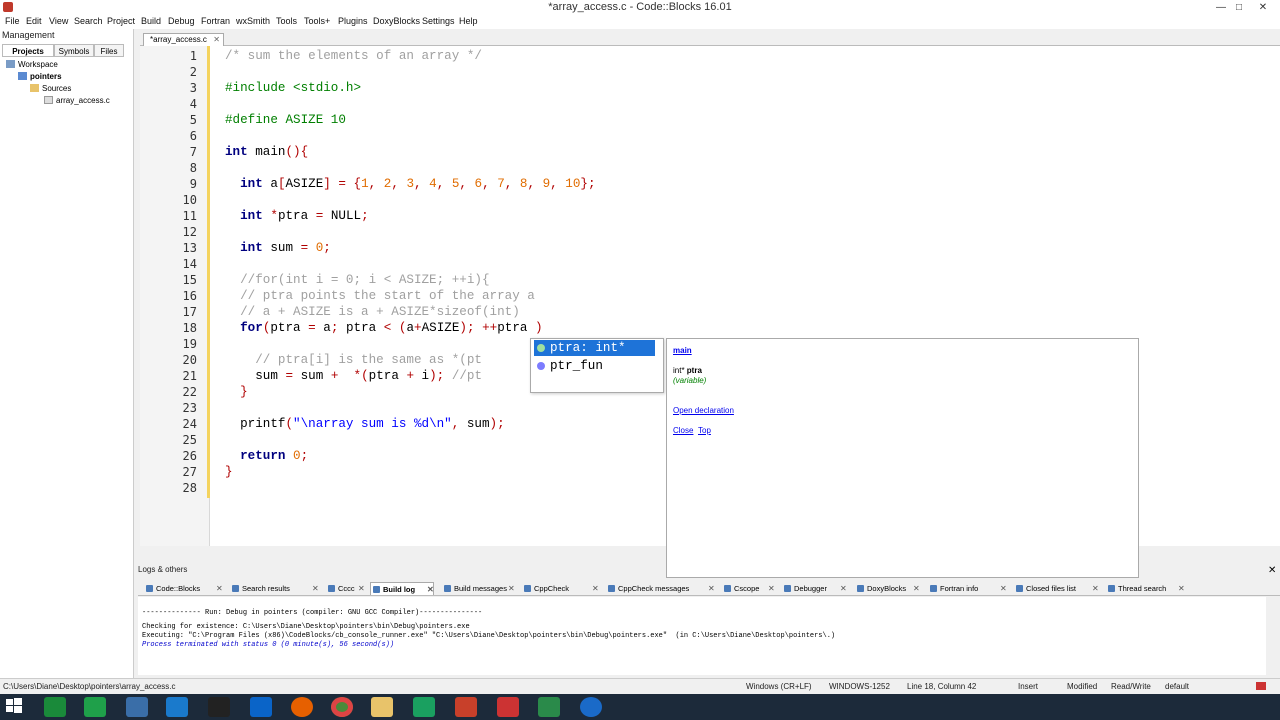 This screenshot has height=720, width=1280. I want to click on log-tab-label: Build messages, so click(480, 588).